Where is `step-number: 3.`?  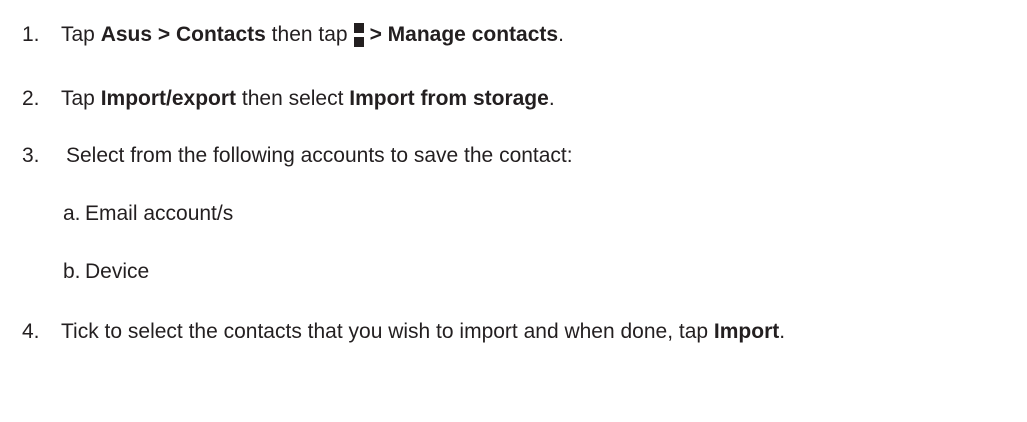
step-number: 3. is located at coordinates (31, 155).